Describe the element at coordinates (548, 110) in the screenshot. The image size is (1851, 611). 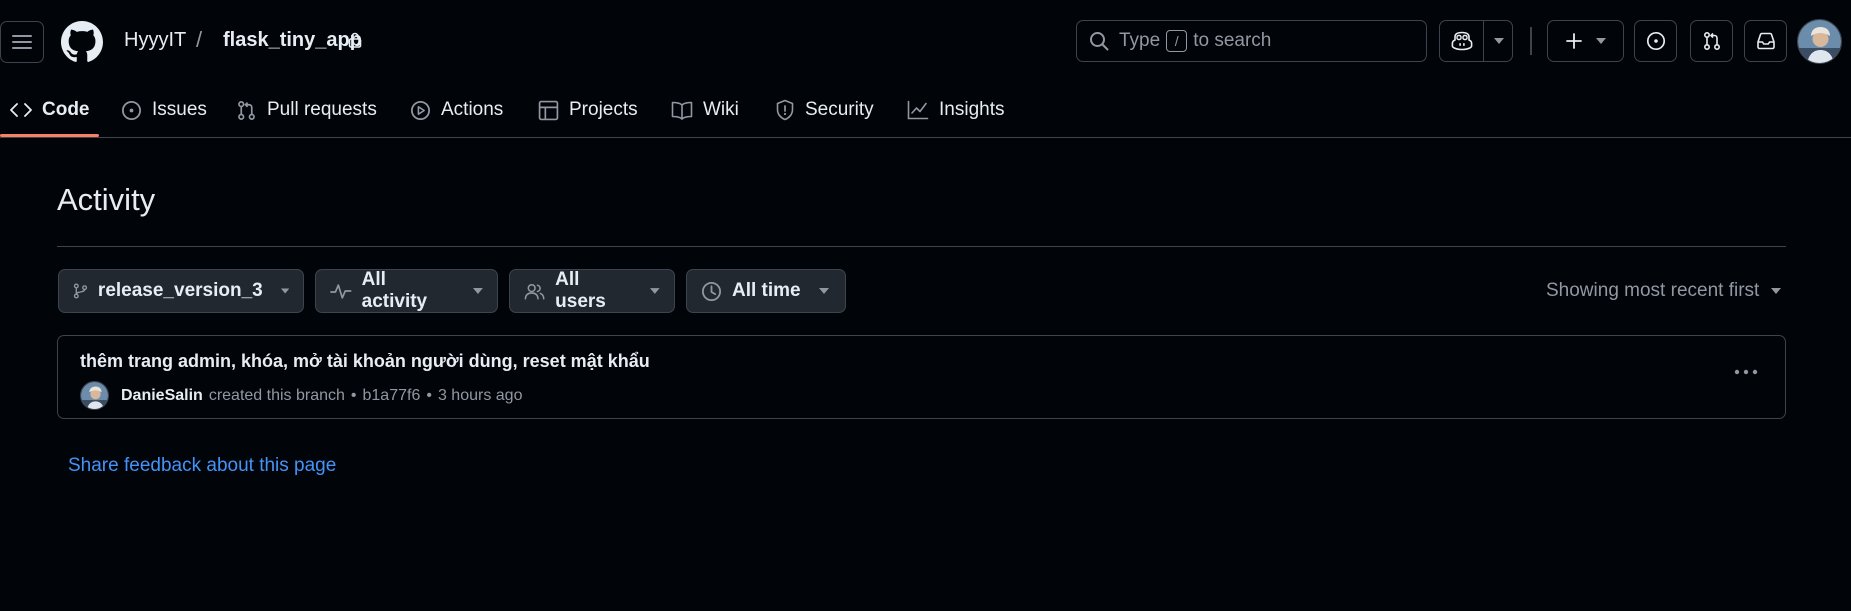
I see `table-icon` at that location.